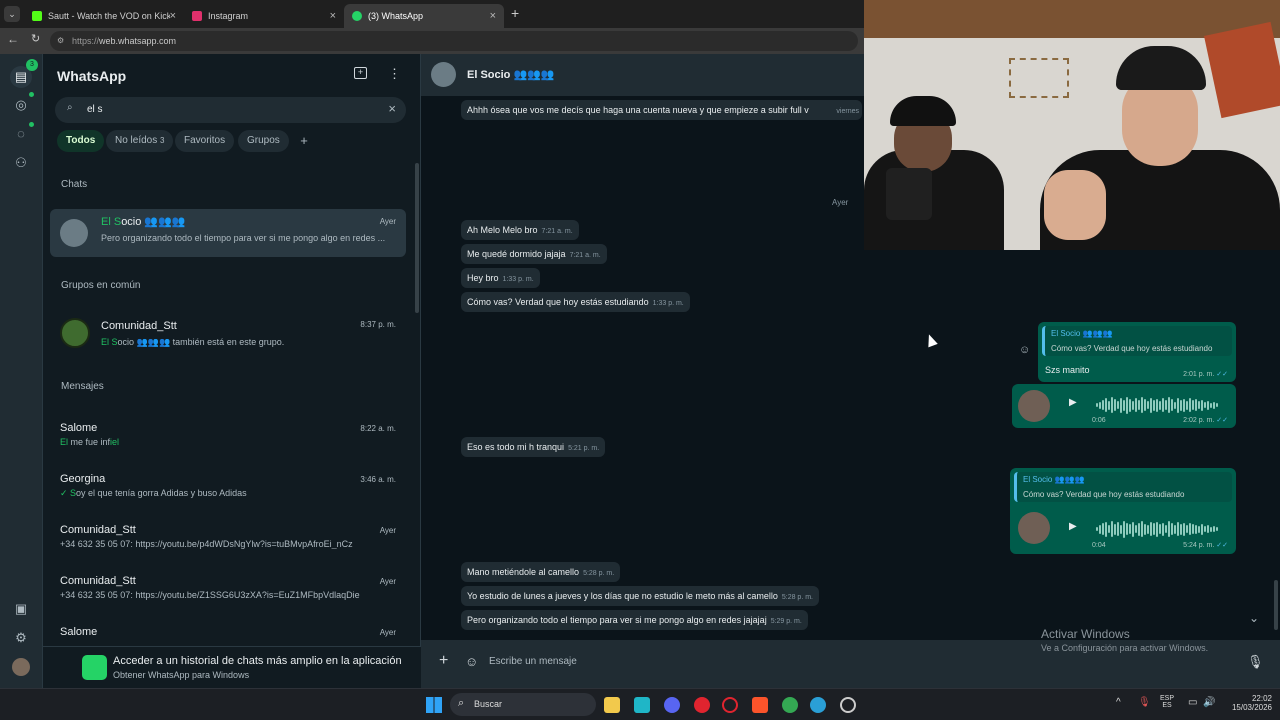 The image size is (1280, 720). What do you see at coordinates (60, 41) in the screenshot?
I see `site-info-icon: ⚙` at bounding box center [60, 41].